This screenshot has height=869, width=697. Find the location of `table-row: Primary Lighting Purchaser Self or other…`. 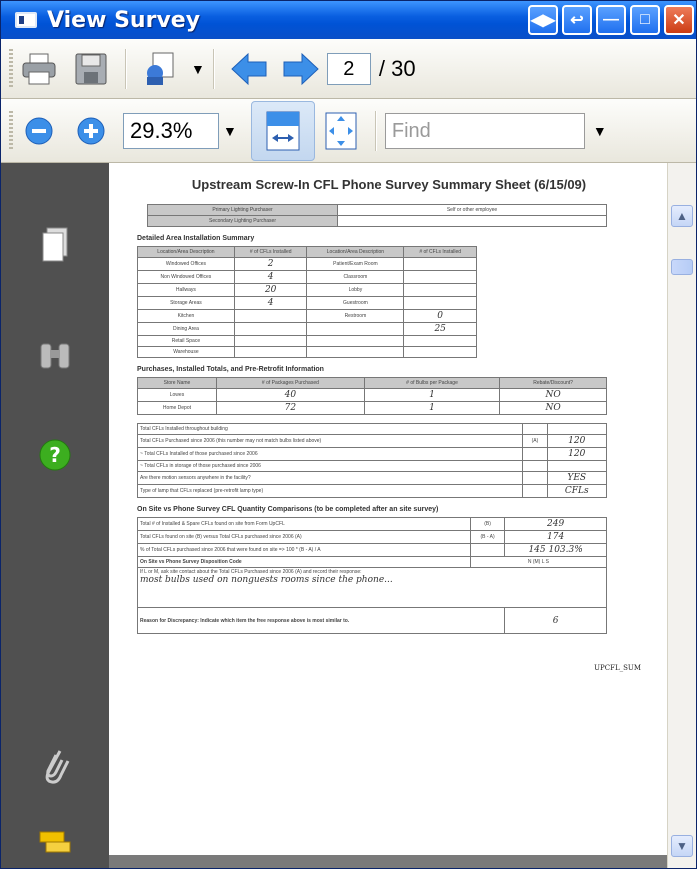

table-row: Primary Lighting Purchaser Self or other… is located at coordinates (377, 210).